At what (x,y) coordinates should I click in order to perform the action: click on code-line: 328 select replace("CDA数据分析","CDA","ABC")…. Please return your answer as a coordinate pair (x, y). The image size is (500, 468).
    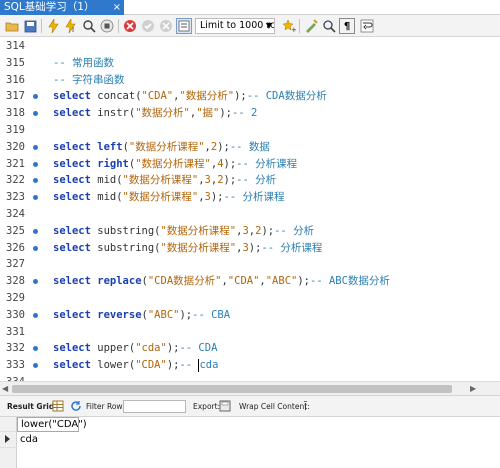
    Looking at the image, I should click on (250, 281).